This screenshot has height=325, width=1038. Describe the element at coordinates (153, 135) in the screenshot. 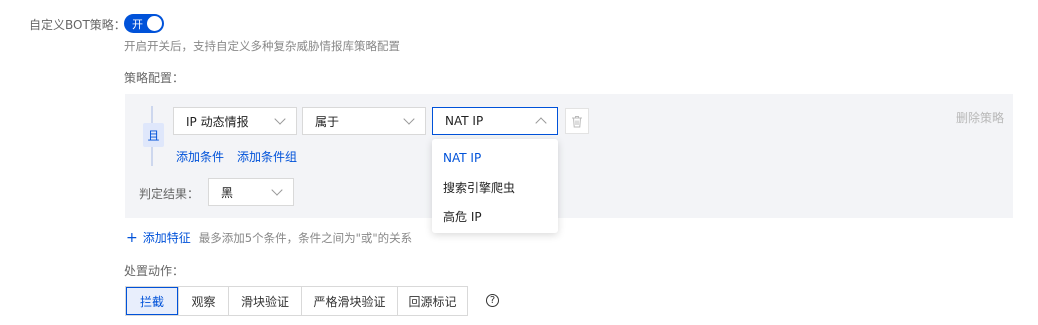

I see `and-badge: 且` at that location.